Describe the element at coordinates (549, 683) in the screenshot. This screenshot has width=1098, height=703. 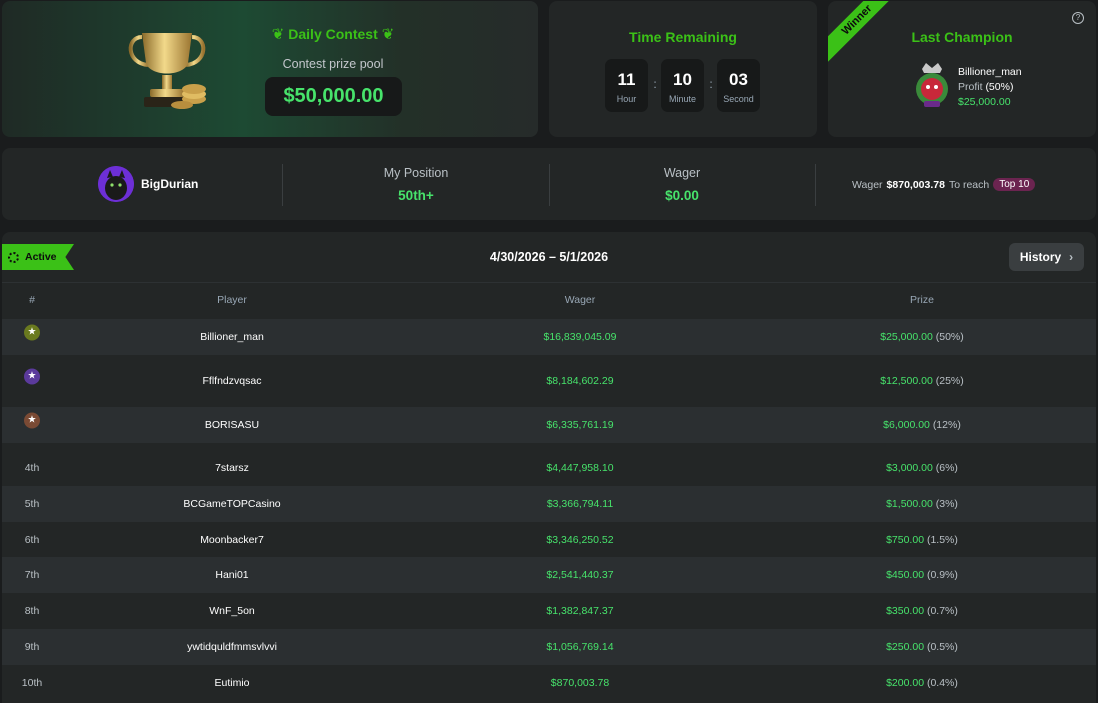
I see `table-row: 10th Eutimio $870,003.78 $200.00 (0.4%)` at that location.